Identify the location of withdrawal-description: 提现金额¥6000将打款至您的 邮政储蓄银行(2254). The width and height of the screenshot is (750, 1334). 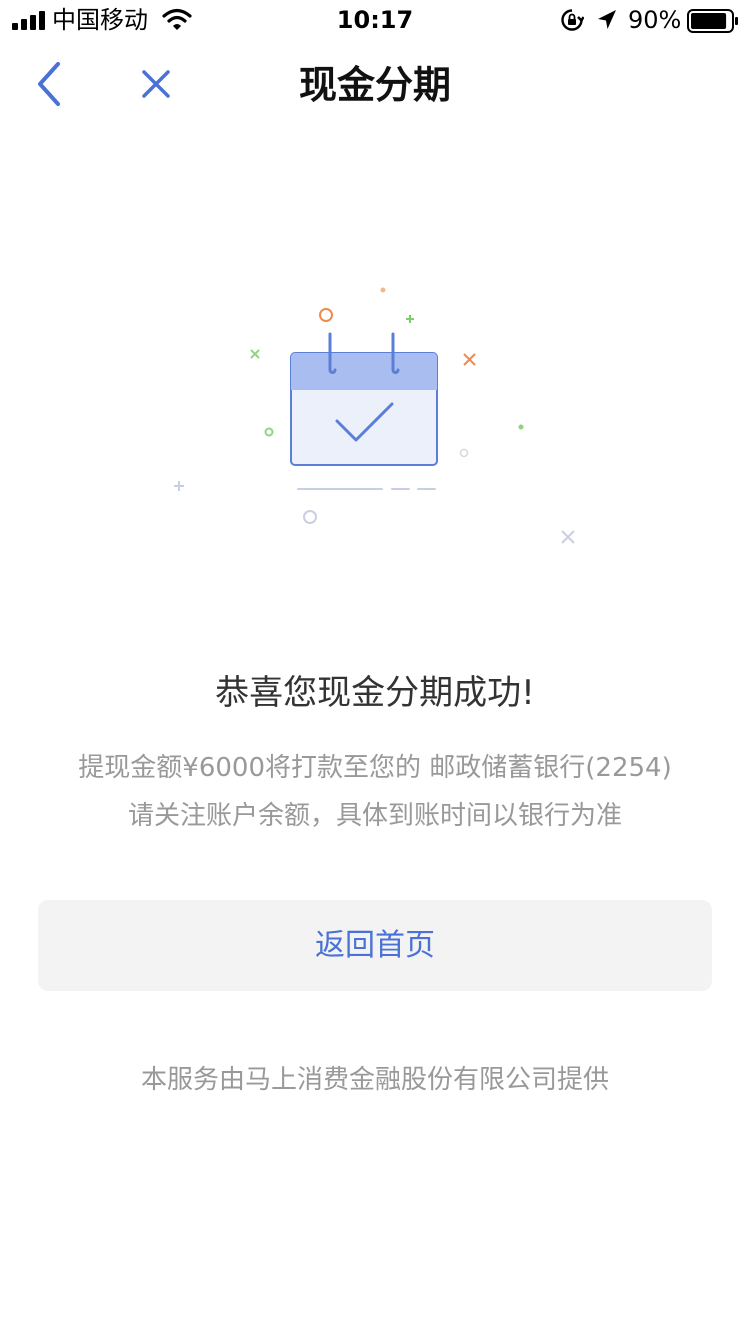
(375, 768).